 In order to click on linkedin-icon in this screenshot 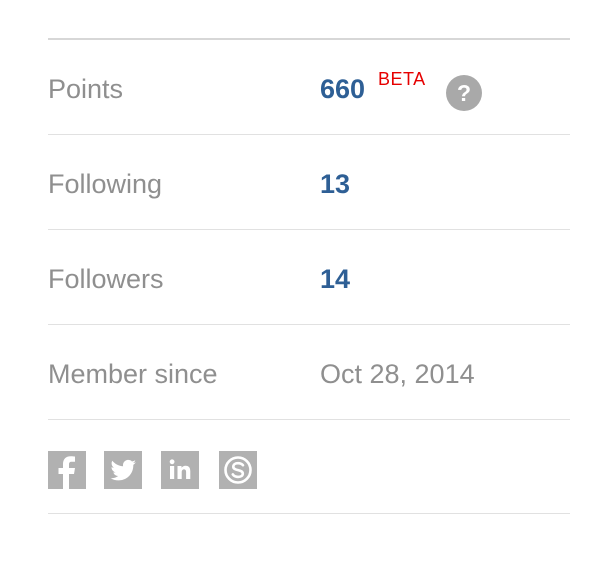, I will do `click(180, 470)`.